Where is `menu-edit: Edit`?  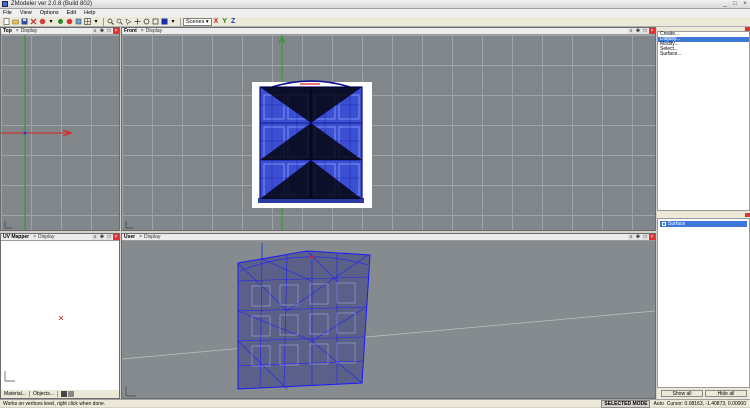
menu-edit: Edit is located at coordinates (71, 13).